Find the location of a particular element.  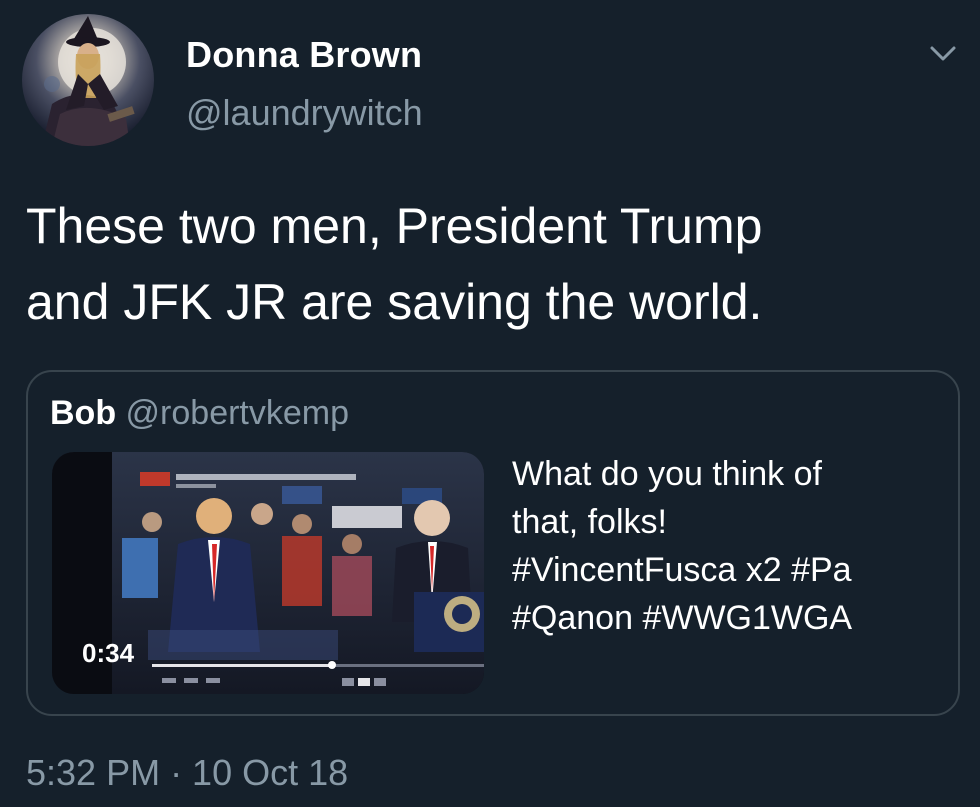

video-duration: 0:34 is located at coordinates (108, 653).